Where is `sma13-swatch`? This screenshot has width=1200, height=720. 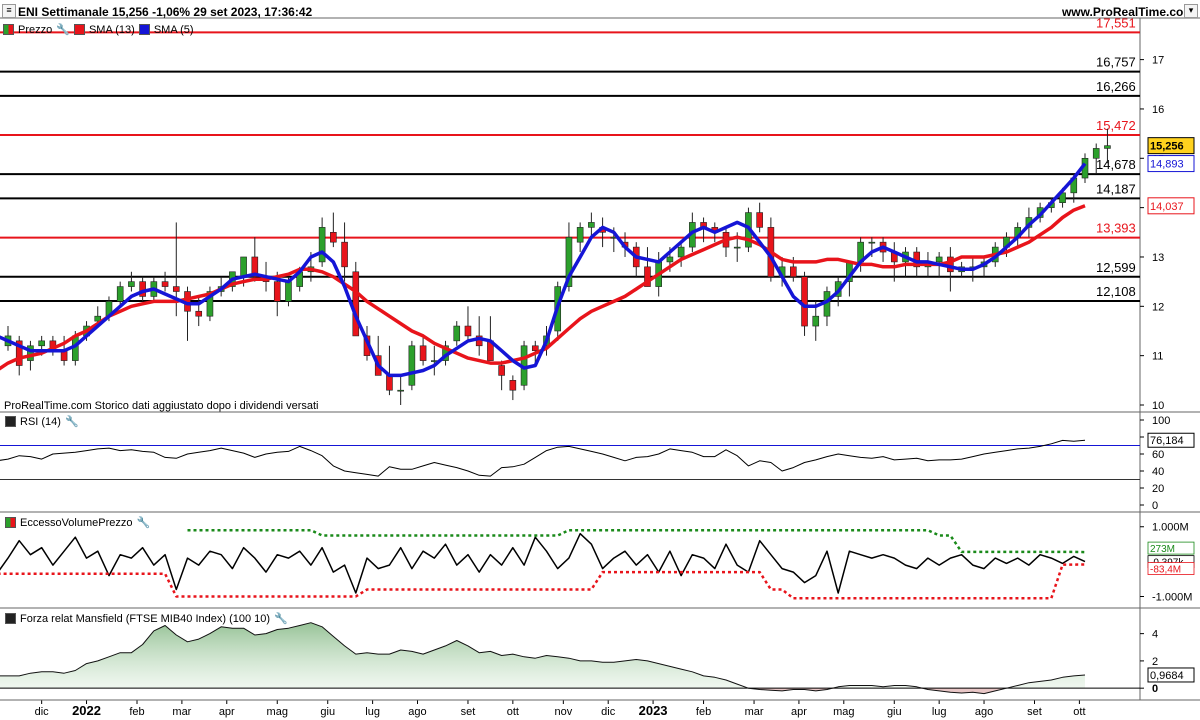
sma13-swatch is located at coordinates (79, 29).